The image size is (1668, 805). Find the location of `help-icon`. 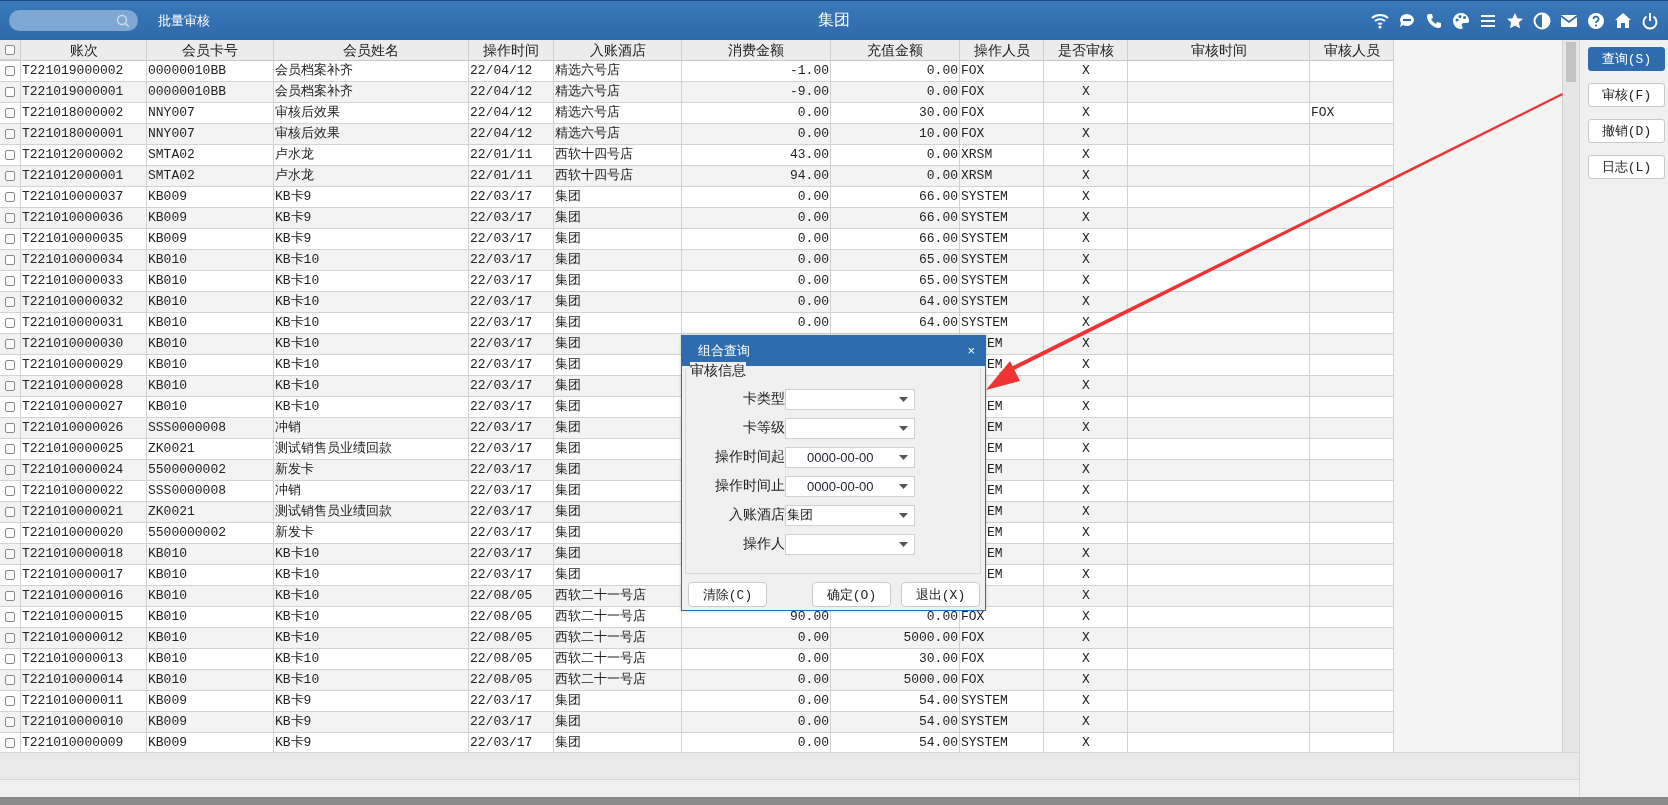

help-icon is located at coordinates (1596, 20).